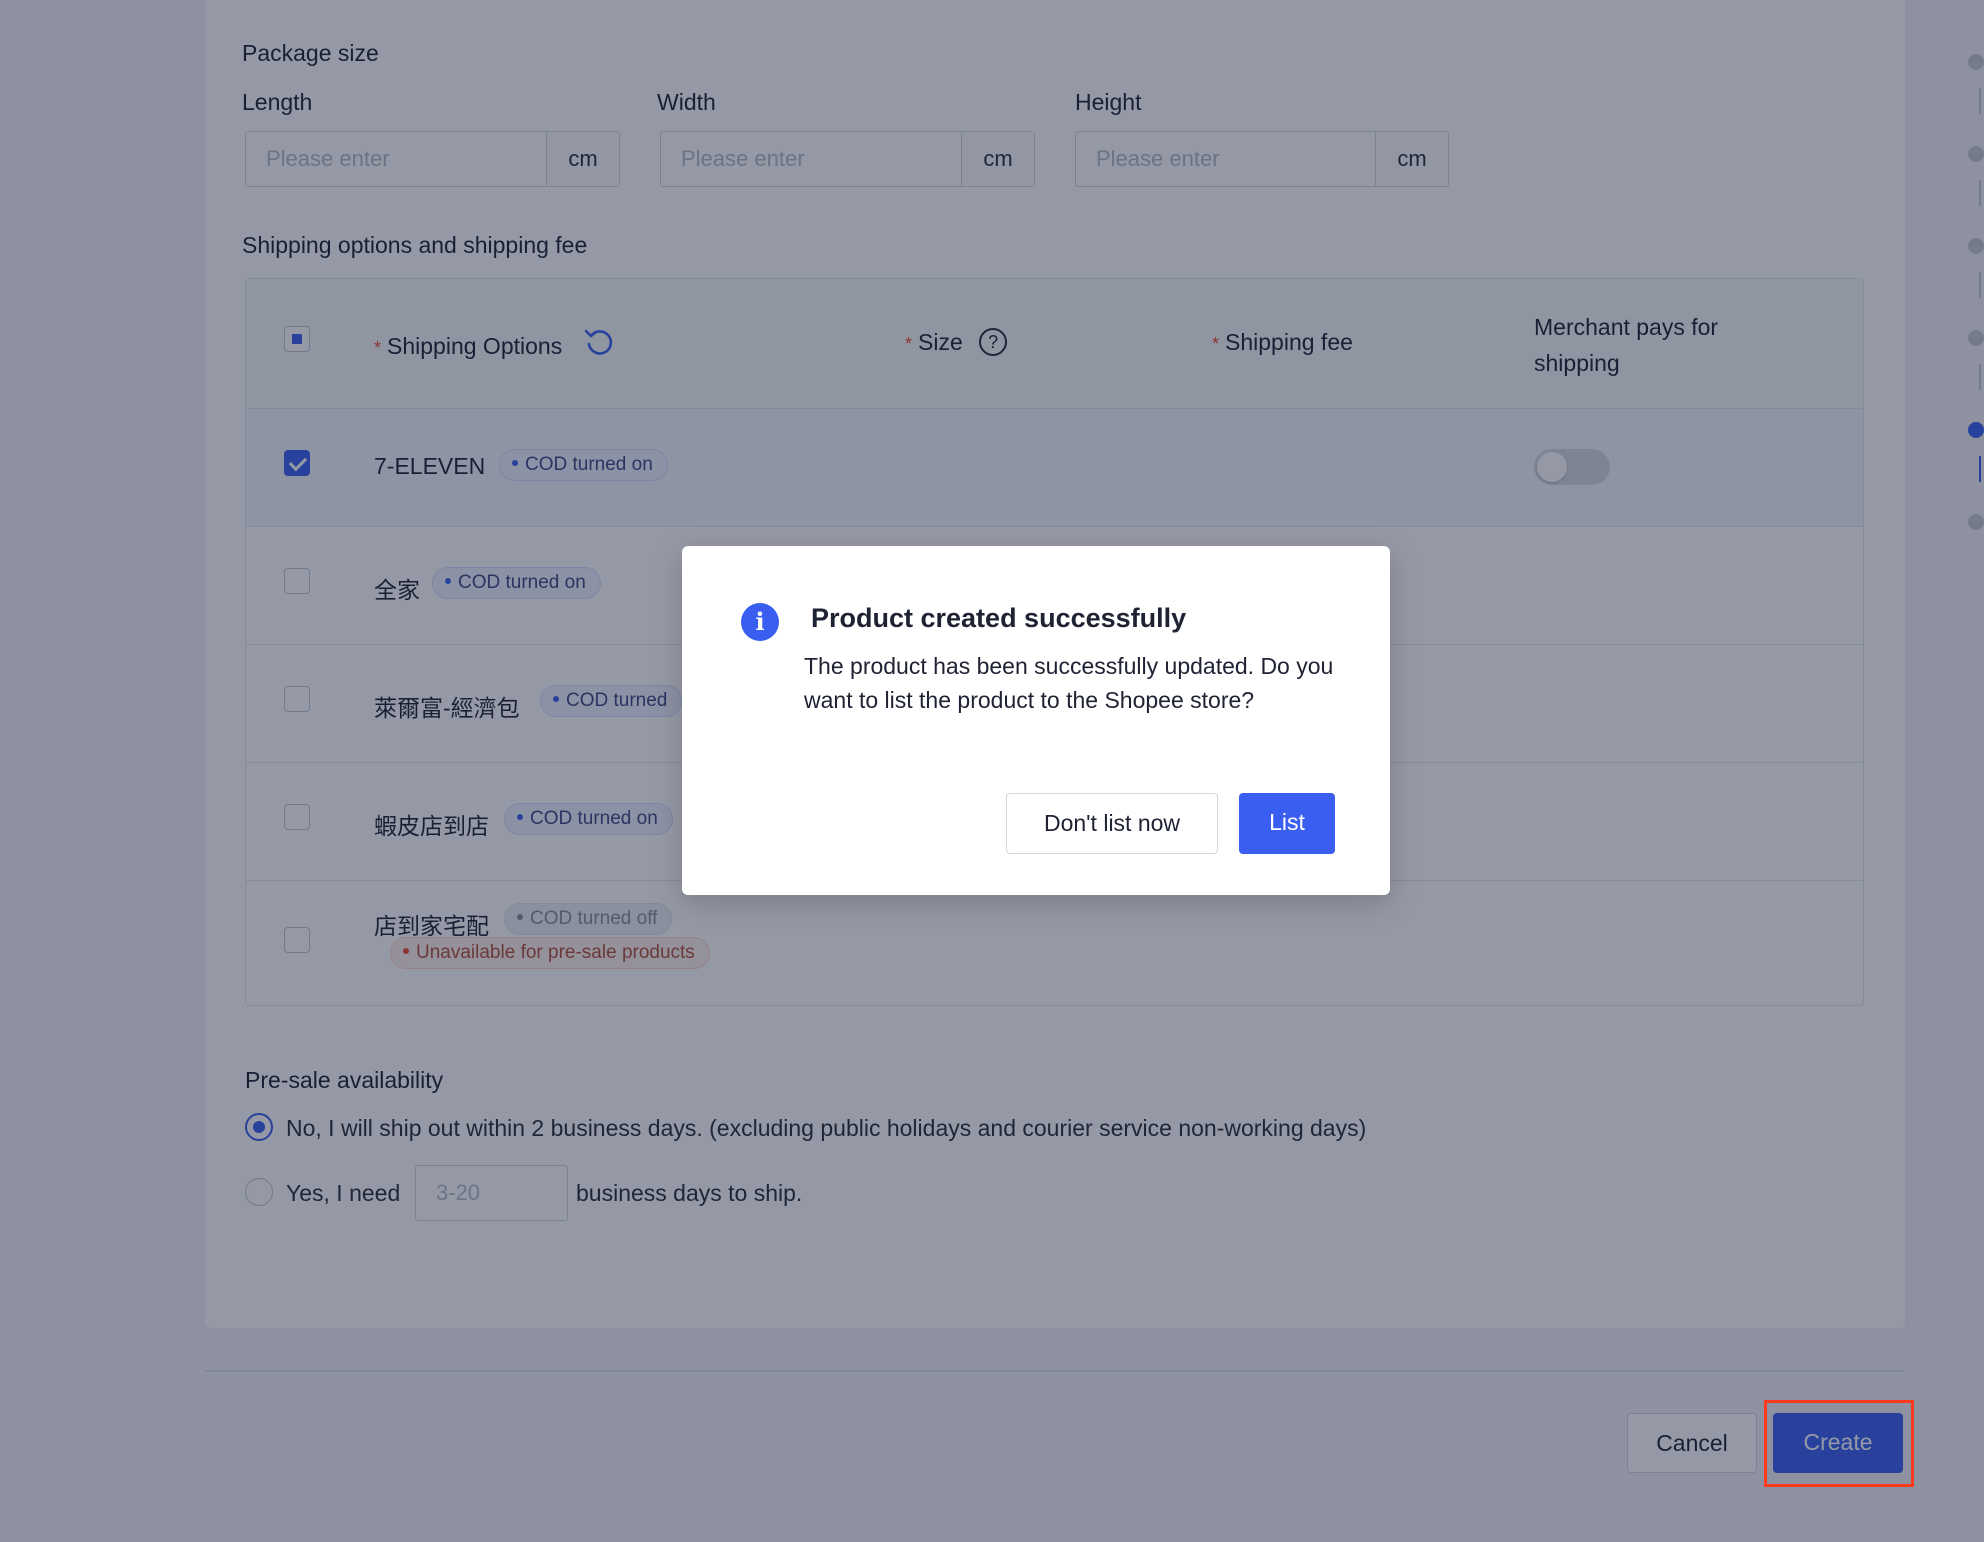  Describe the element at coordinates (1112, 823) in the screenshot. I see `dont-list-button: Don't list now` at that location.